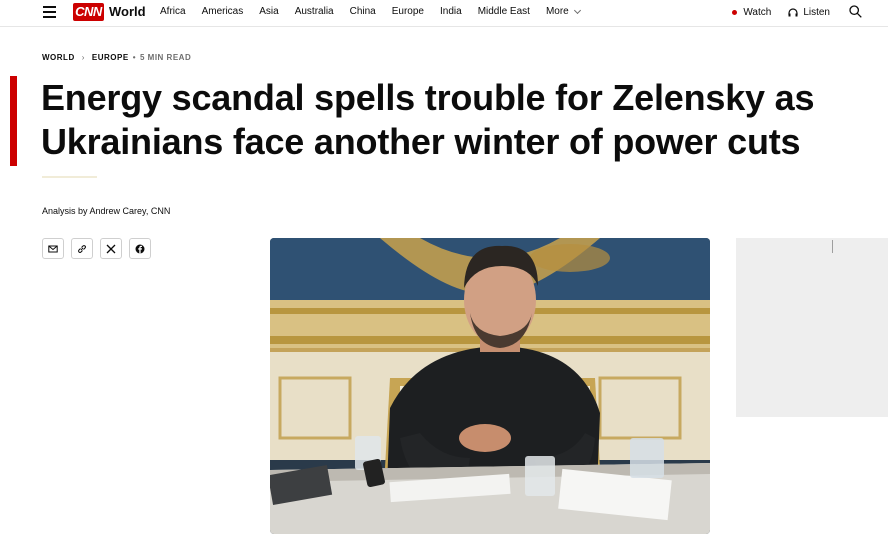  Describe the element at coordinates (793, 12) in the screenshot. I see `headphones-icon` at that location.